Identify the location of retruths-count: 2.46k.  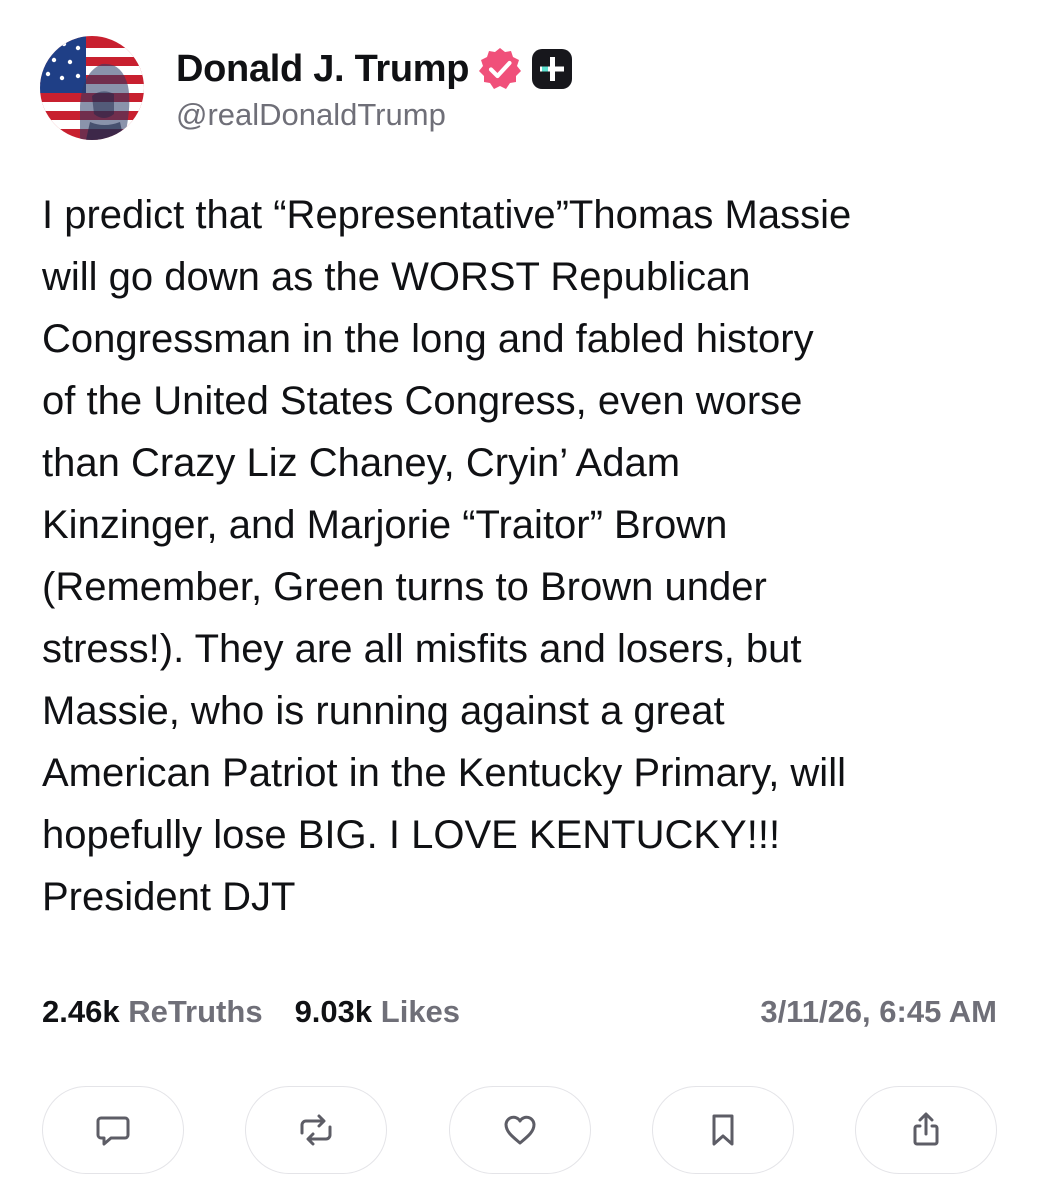
(81, 1011).